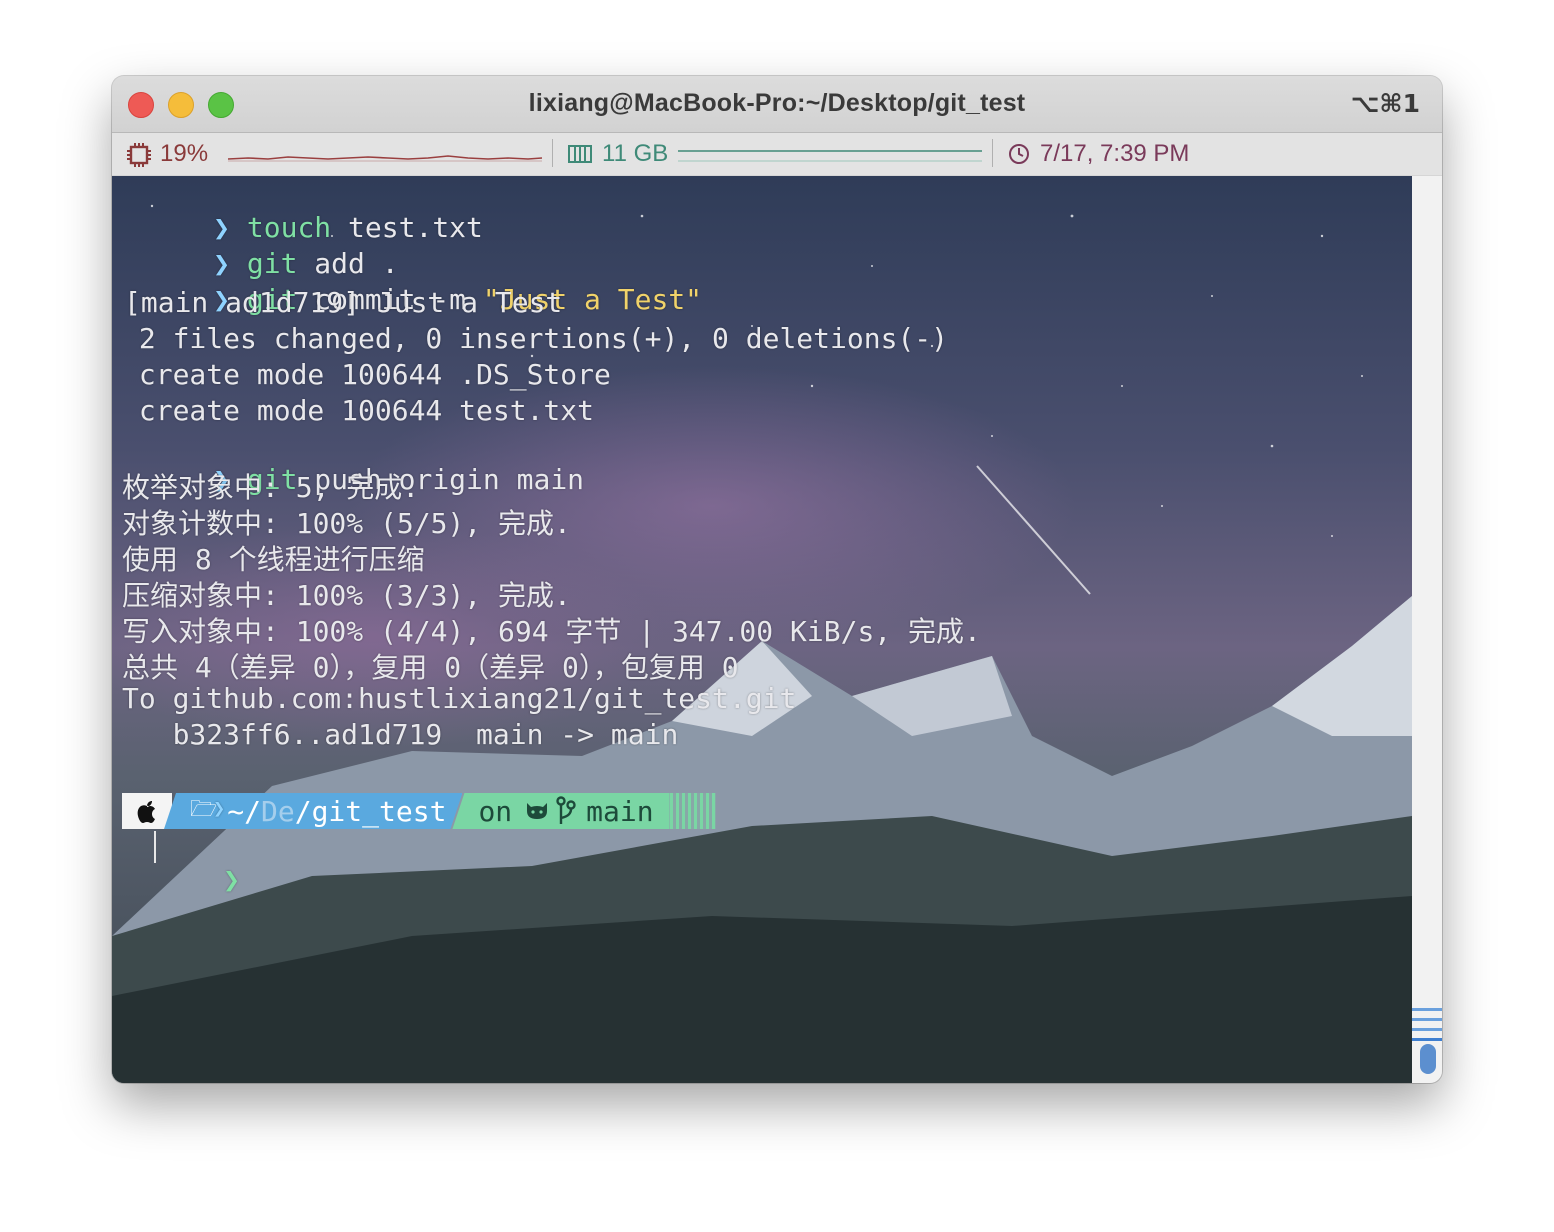 The width and height of the screenshot is (1554, 1232). I want to click on terminal-output: 枚举对象中: 5, 完成., so click(271, 487).